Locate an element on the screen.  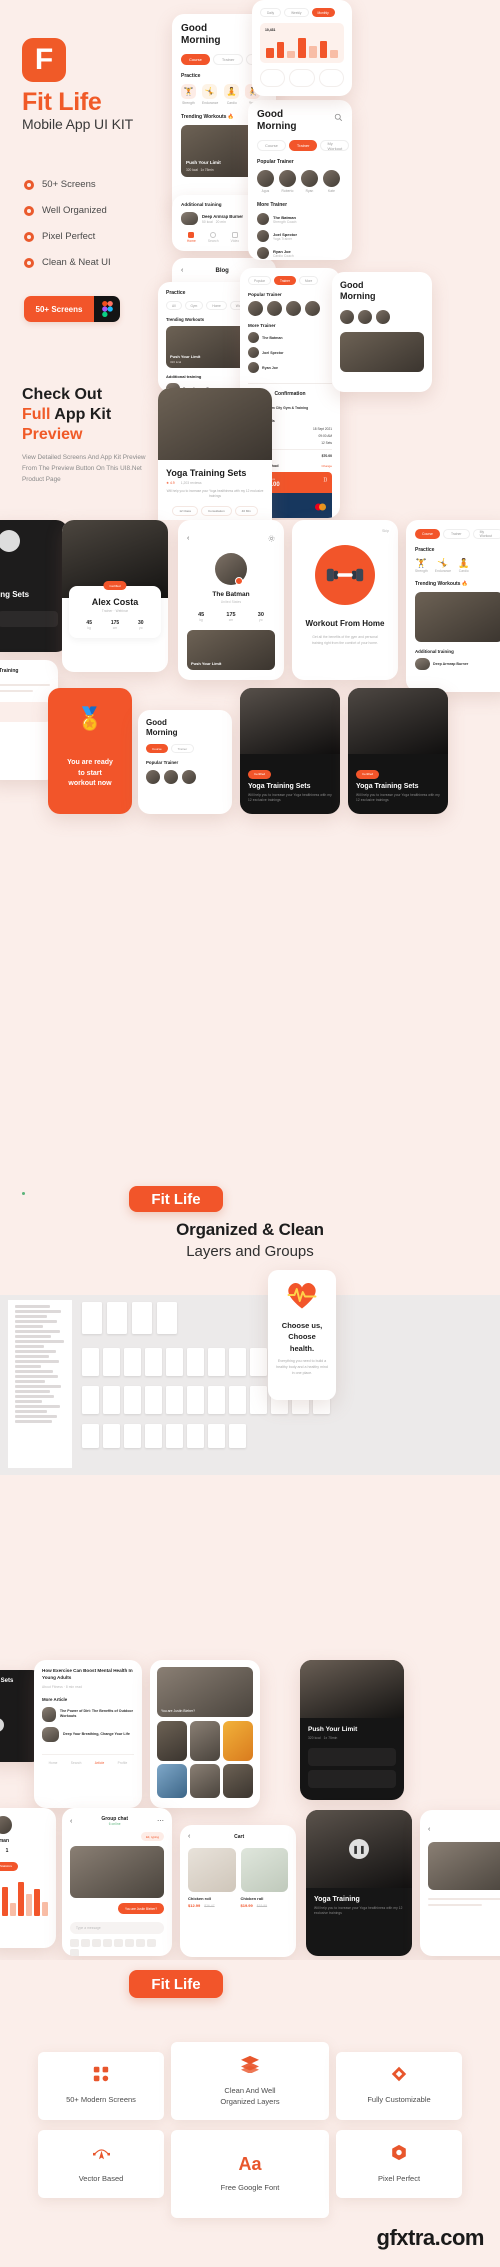
nav-search: Search is located at coordinates (213, 237).